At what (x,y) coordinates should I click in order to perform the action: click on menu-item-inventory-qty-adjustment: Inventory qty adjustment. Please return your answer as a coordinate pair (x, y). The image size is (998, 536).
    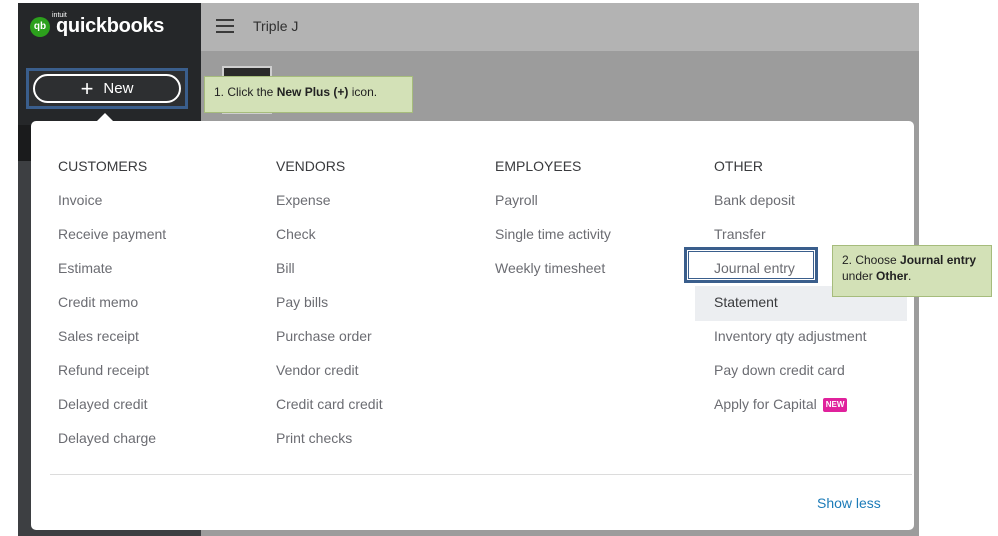
    Looking at the image, I should click on (790, 345).